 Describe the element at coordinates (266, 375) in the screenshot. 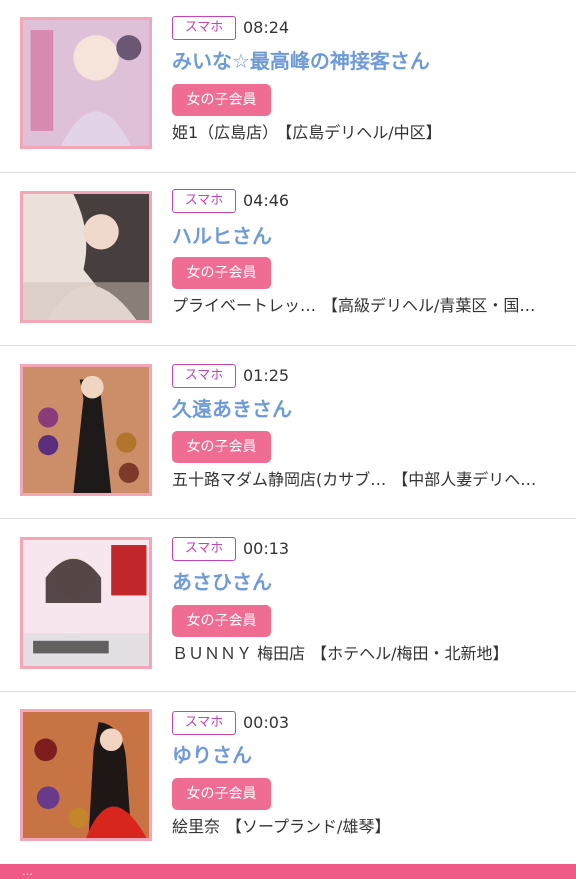

I see `post-time: 01:25` at that location.